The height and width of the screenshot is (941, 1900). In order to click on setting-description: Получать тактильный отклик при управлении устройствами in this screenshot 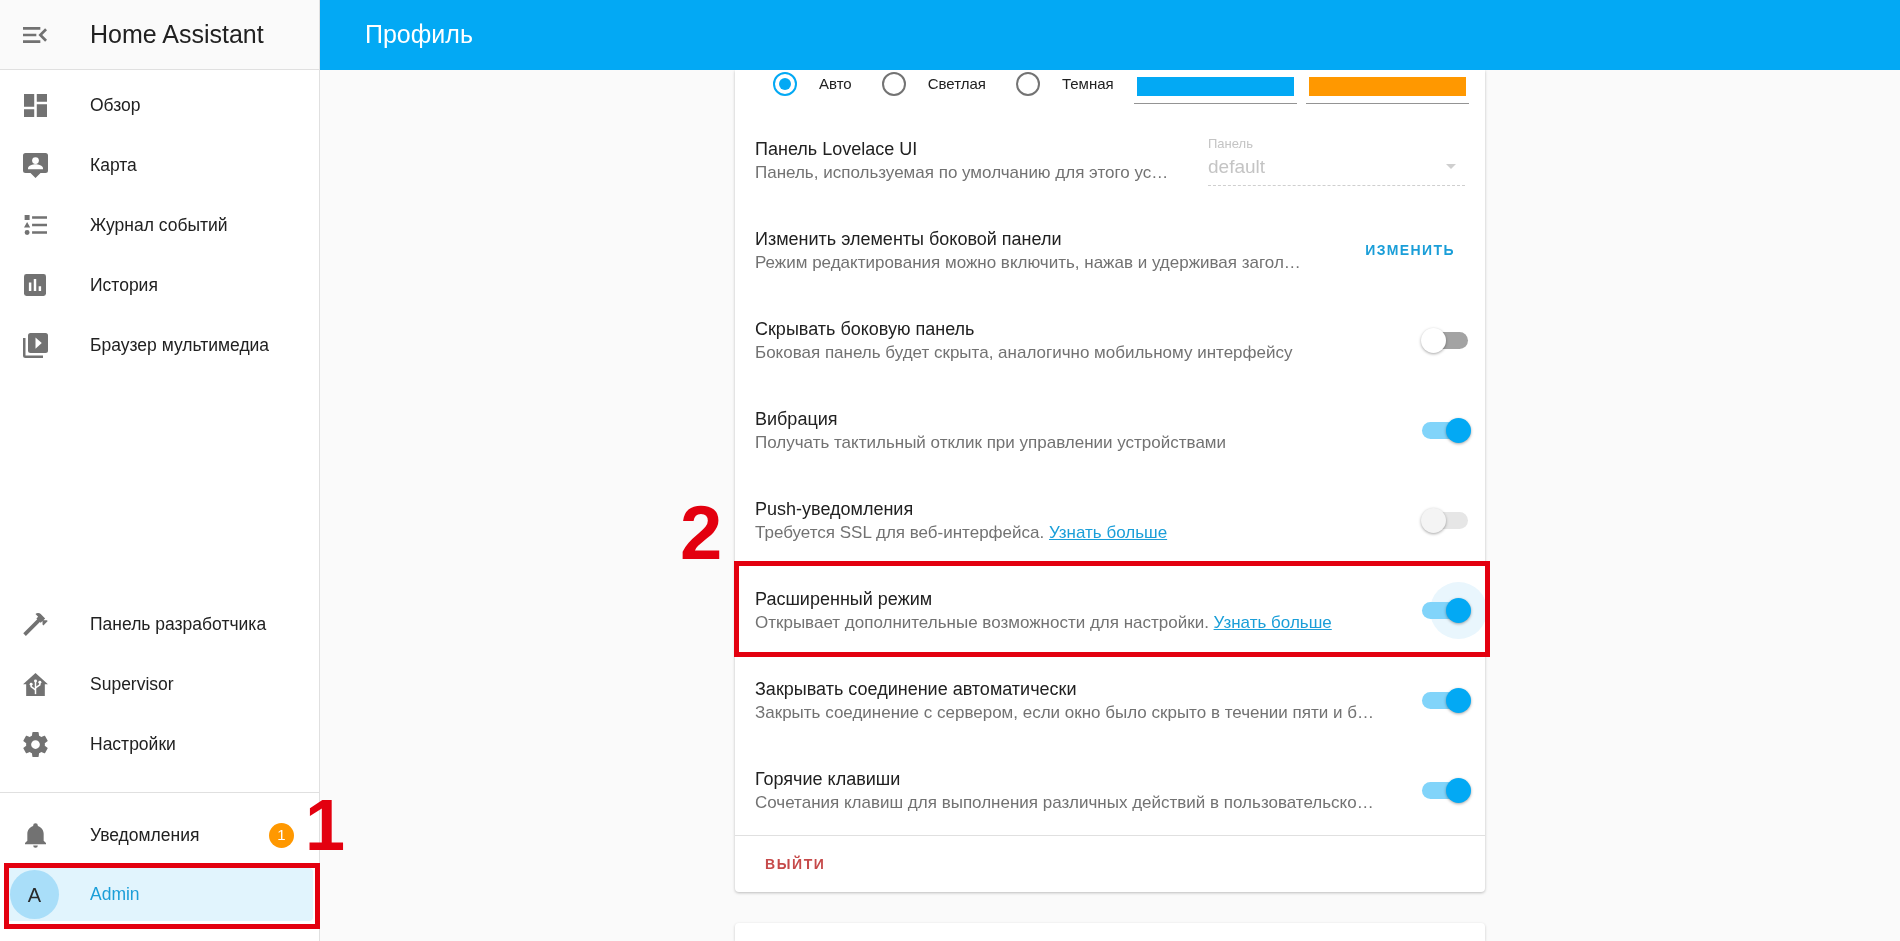, I will do `click(991, 442)`.